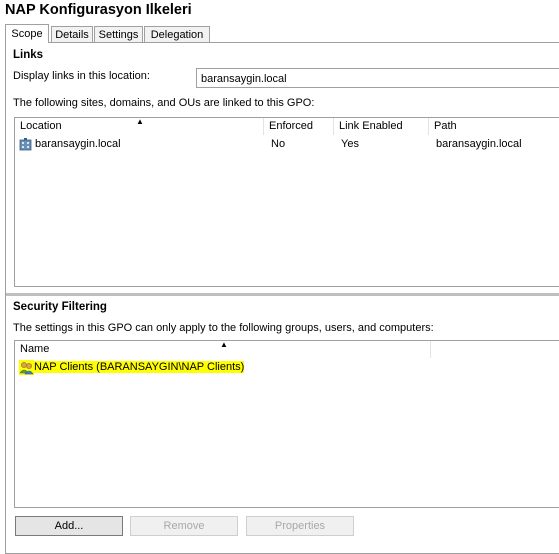 This screenshot has width=559, height=554. I want to click on security-principal-label: NAP Clients (BARANSAYGIN\NAP Clients), so click(139, 367).